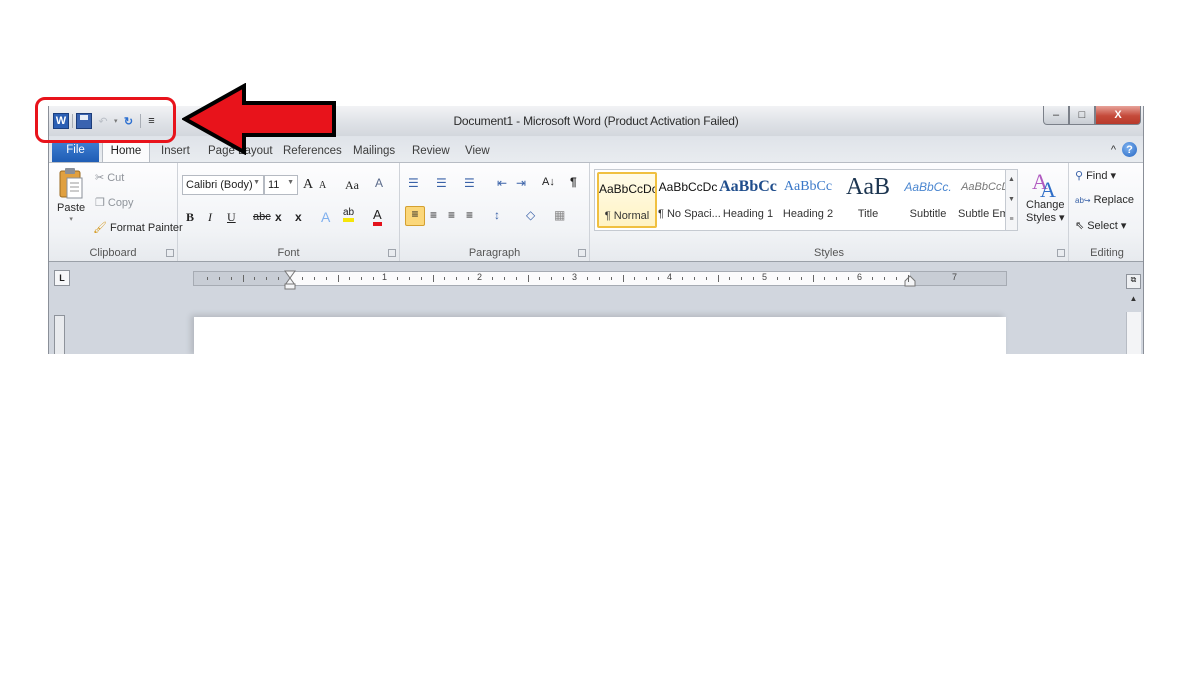 This screenshot has width=1200, height=690. Describe the element at coordinates (278, 217) in the screenshot. I see `subscript-button: x` at that location.